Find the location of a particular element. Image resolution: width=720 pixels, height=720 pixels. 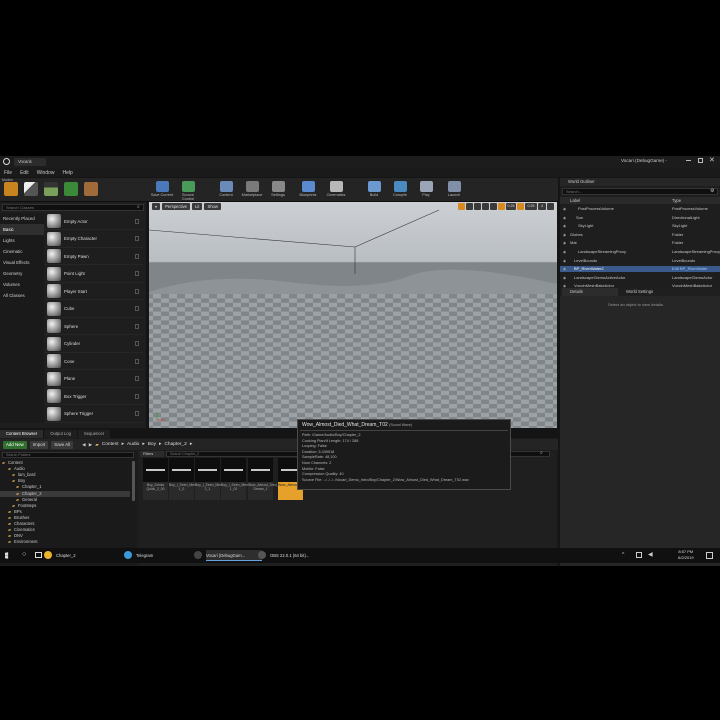

folder-tree-item: ▰ Boy is located at coordinates (65, 481).